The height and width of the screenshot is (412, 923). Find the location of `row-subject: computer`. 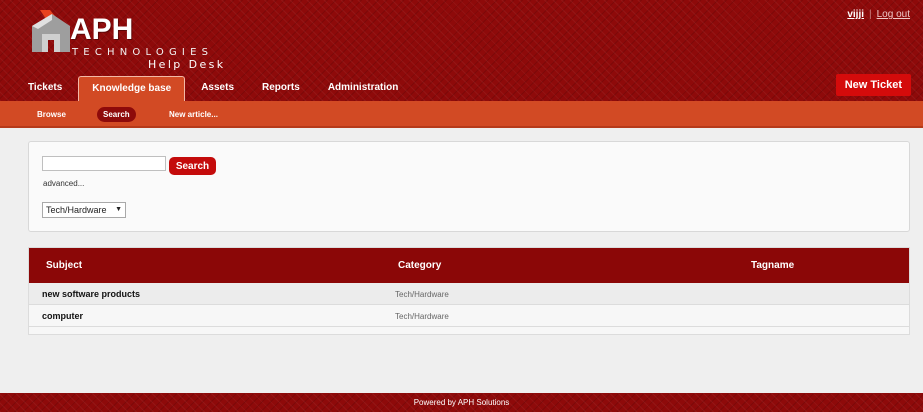

row-subject: computer is located at coordinates (62, 316).